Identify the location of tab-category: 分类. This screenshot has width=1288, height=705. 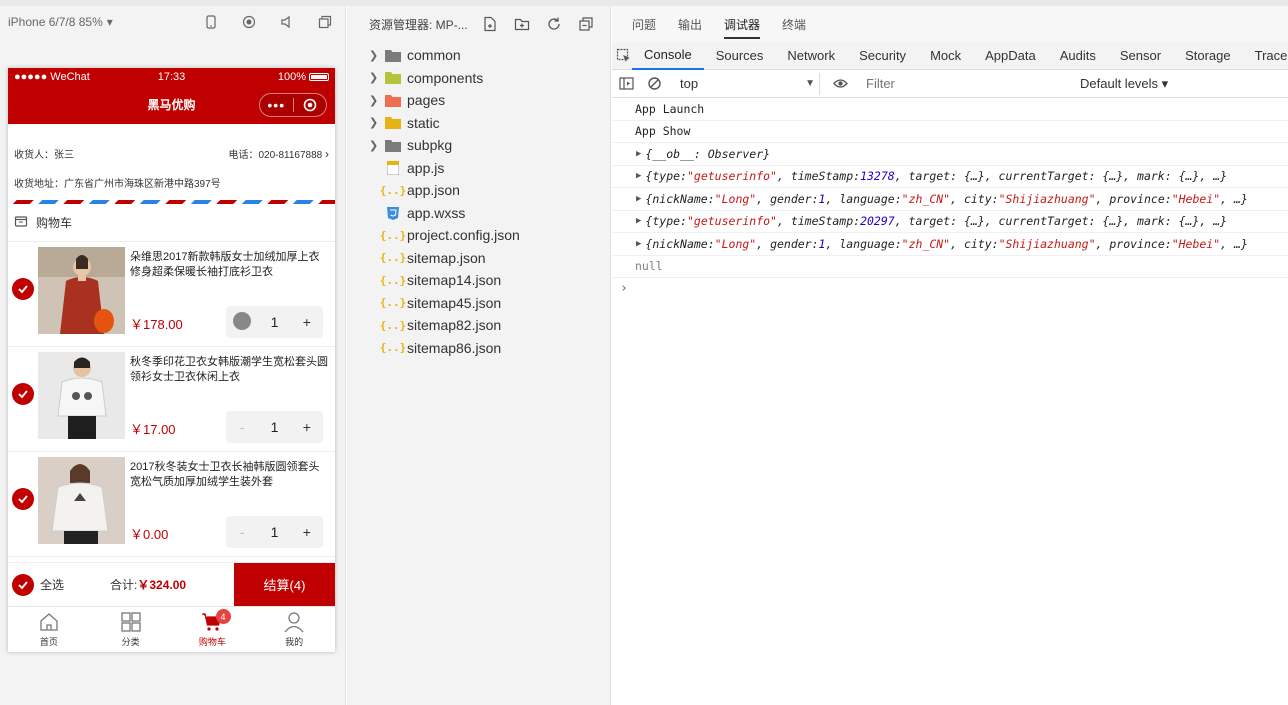
(131, 629).